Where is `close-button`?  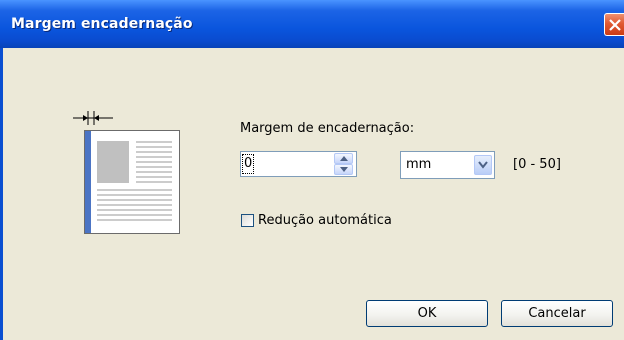 close-button is located at coordinates (614, 24).